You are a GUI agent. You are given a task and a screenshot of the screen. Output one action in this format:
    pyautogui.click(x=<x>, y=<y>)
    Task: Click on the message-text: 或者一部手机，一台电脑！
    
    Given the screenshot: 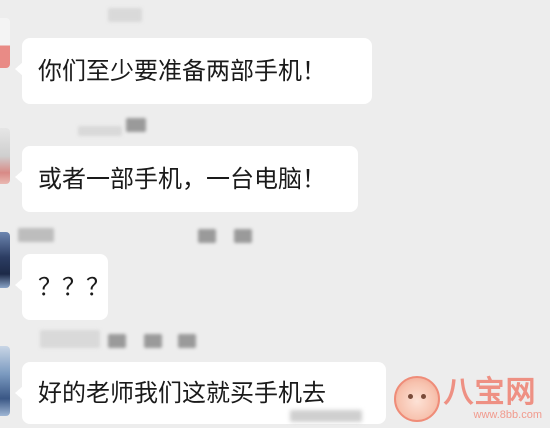 What is the action you would take?
    pyautogui.click(x=182, y=179)
    